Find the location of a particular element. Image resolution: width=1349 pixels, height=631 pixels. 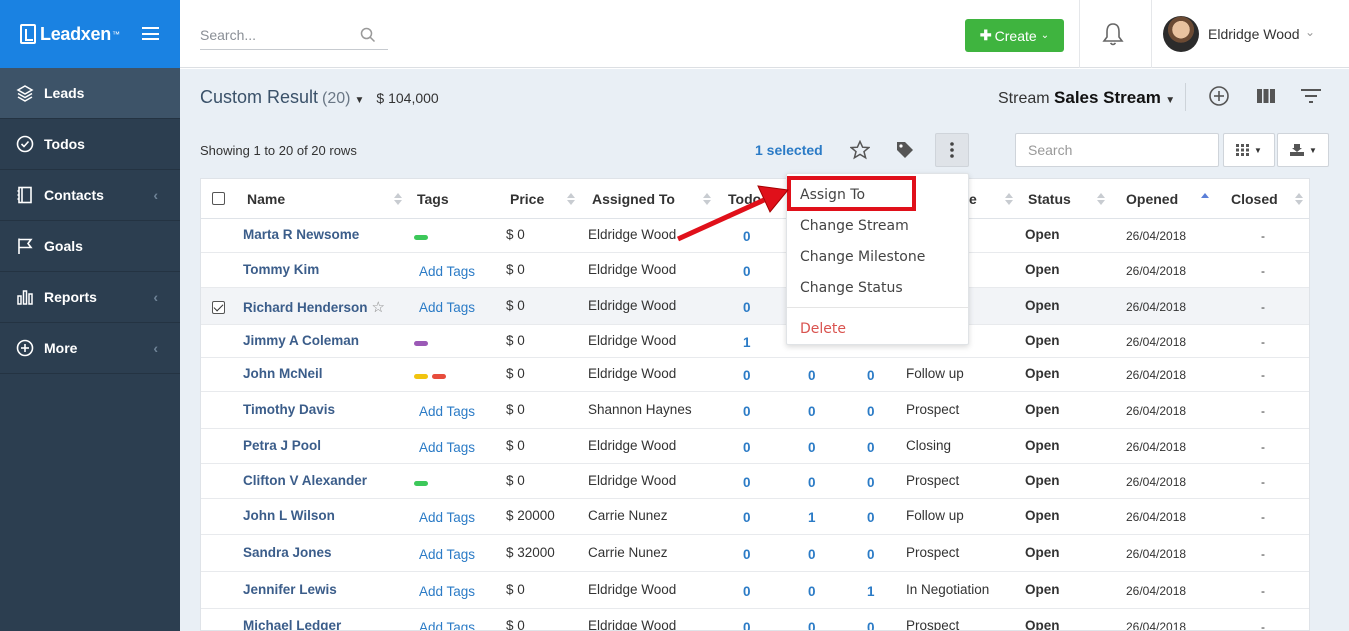

lead-name: John McNeil is located at coordinates (283, 373).